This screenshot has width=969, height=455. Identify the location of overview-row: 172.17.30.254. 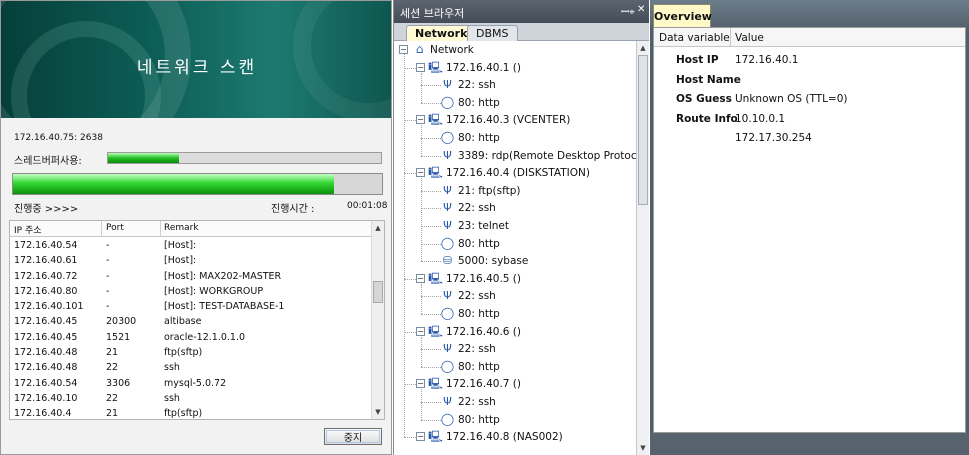
(809, 137).